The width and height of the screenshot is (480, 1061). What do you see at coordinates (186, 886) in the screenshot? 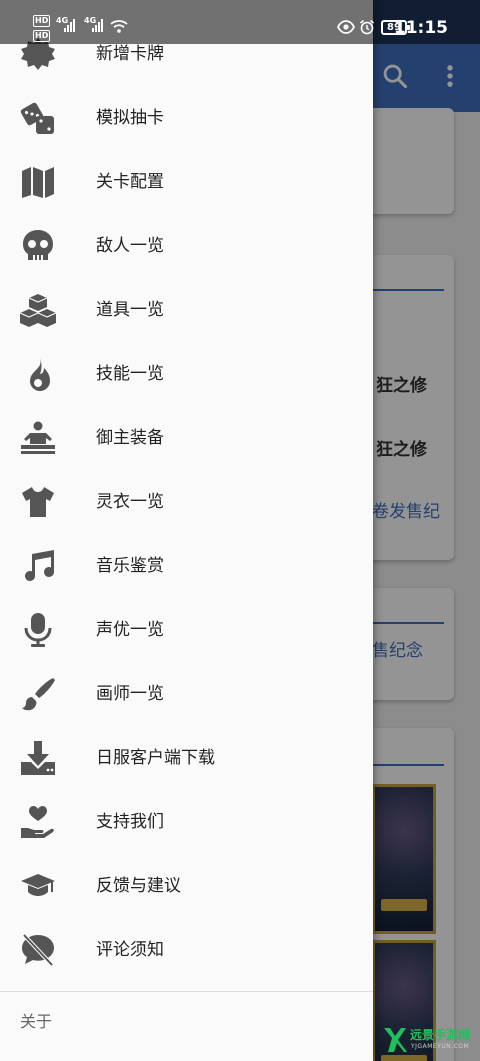
I see `menu-item-feedback: 反馈与建议` at bounding box center [186, 886].